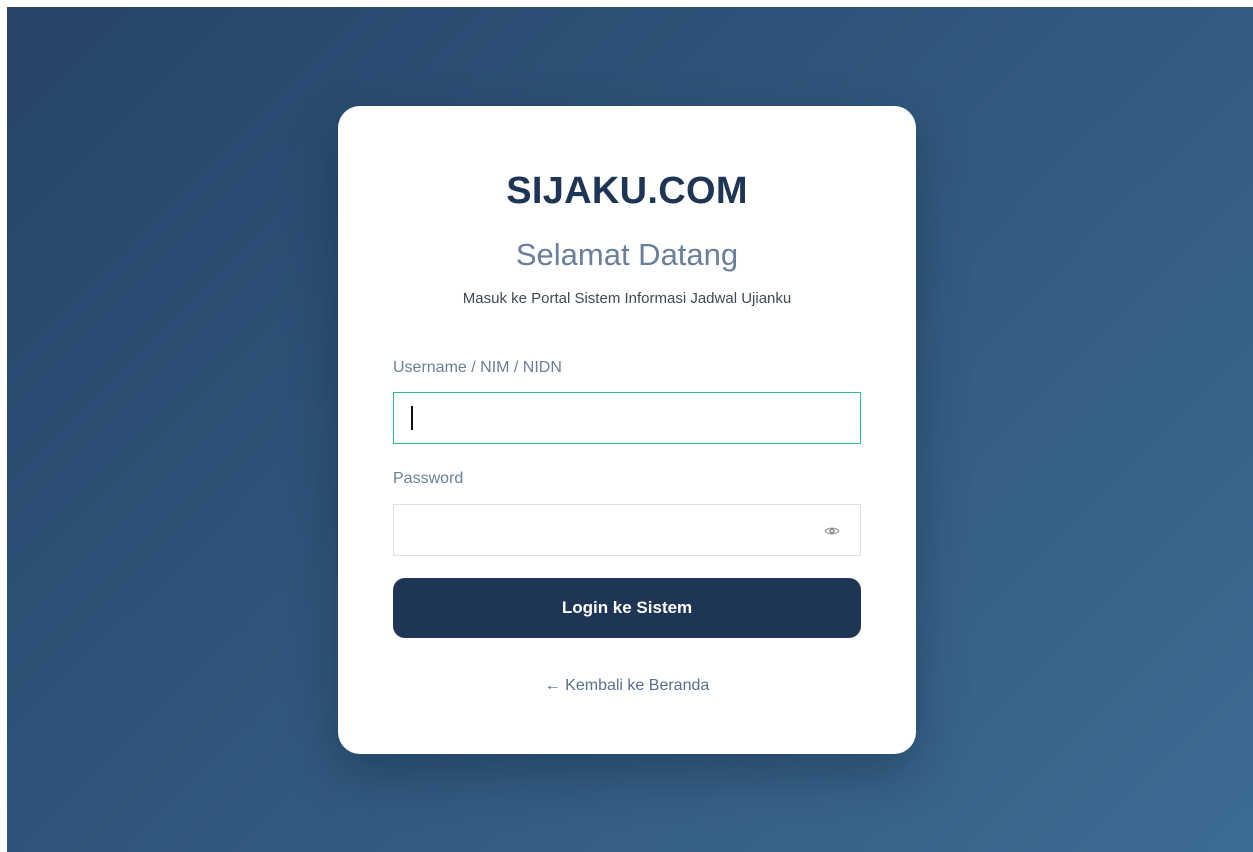 Image resolution: width=1253 pixels, height=852 pixels. Describe the element at coordinates (412, 418) in the screenshot. I see `text-caret` at that location.